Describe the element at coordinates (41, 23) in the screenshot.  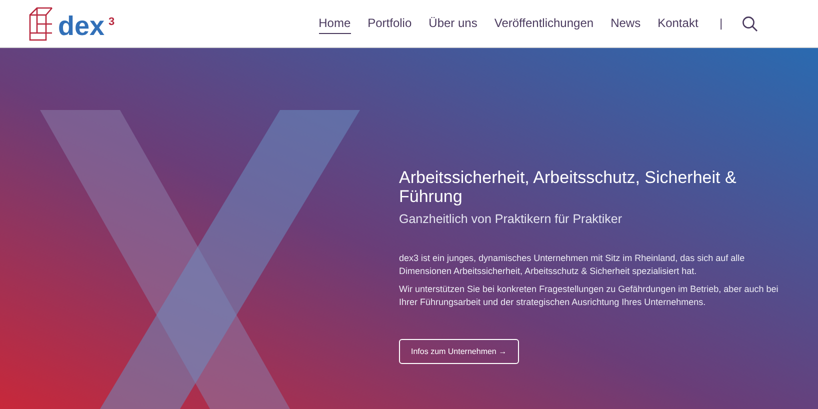
I see `cube-logo-icon` at that location.